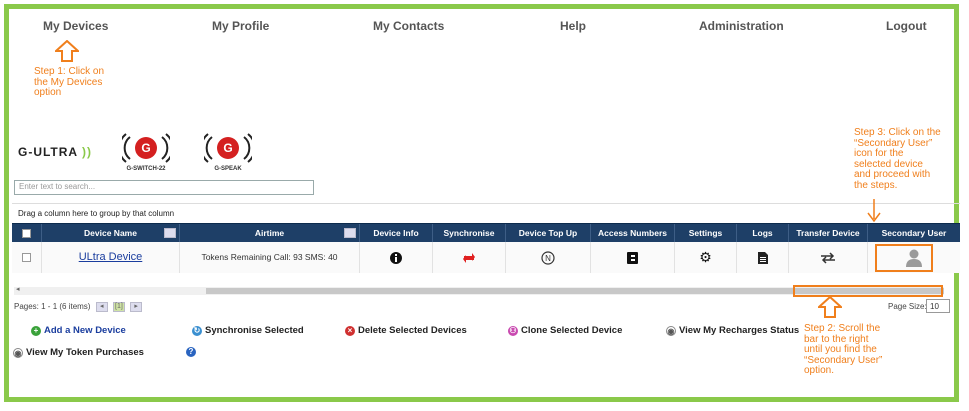  Describe the element at coordinates (513, 330) in the screenshot. I see `users-icon: ⚇` at that location.